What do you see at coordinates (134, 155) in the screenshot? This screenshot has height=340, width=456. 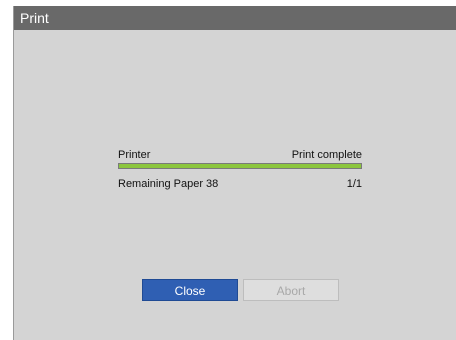 I see `device-label: Printer` at bounding box center [134, 155].